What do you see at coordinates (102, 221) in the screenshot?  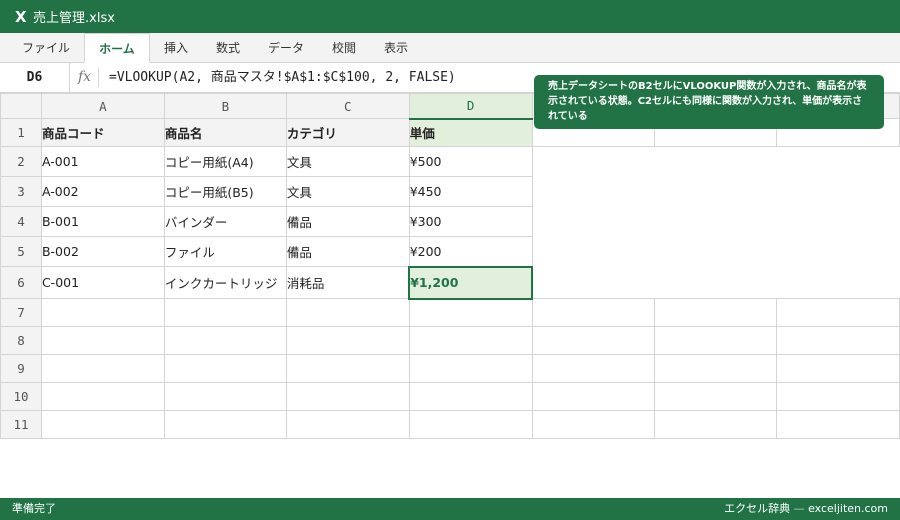 I see `cell-a4: B-001` at bounding box center [102, 221].